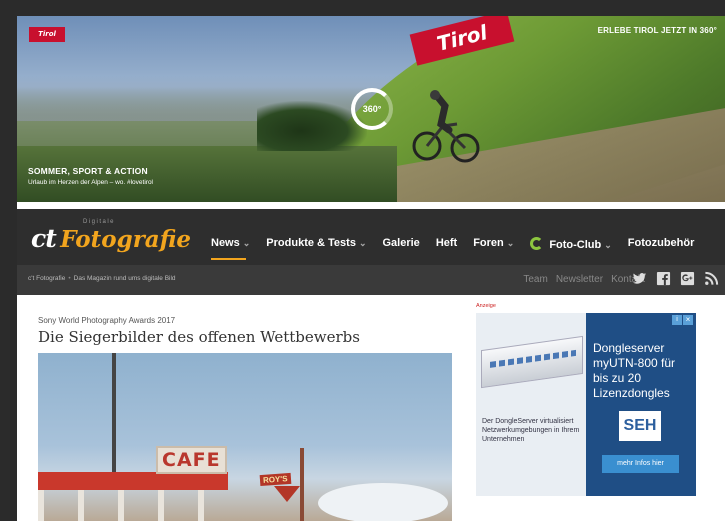 Image resolution: width=725 pixels, height=521 pixels. What do you see at coordinates (302, 484) in the screenshot?
I see `image-sign-pole` at bounding box center [302, 484].